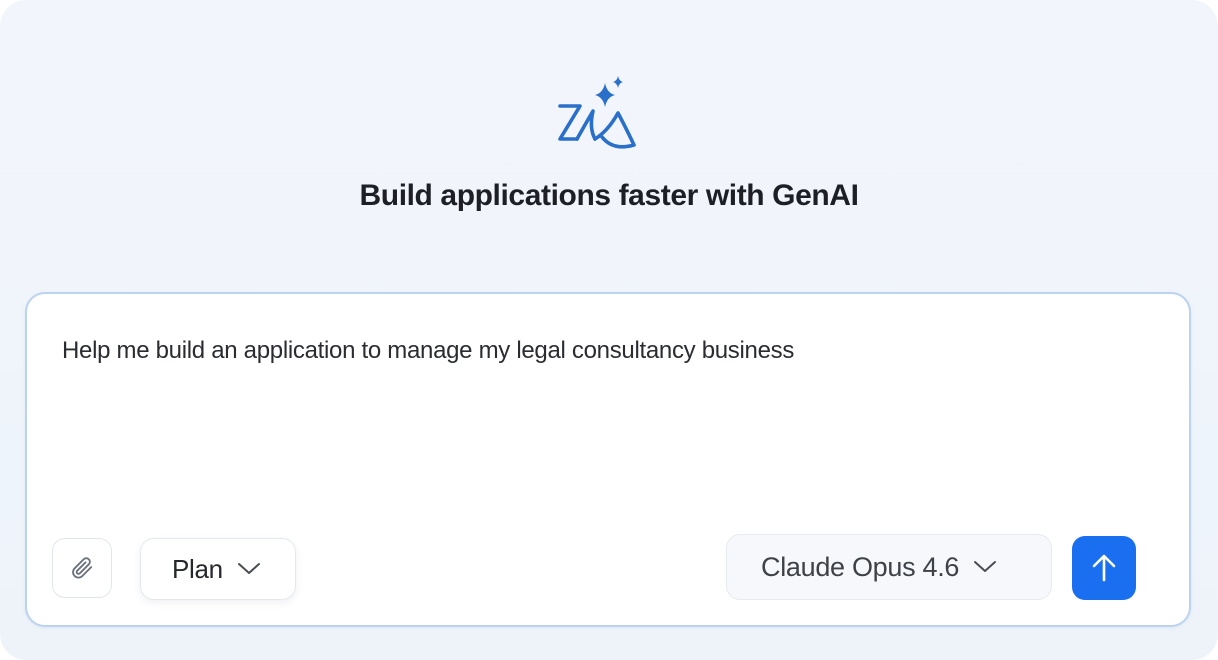 The width and height of the screenshot is (1218, 660). What do you see at coordinates (609, 195) in the screenshot?
I see `page-title: Build applications faster with GenAI` at bounding box center [609, 195].